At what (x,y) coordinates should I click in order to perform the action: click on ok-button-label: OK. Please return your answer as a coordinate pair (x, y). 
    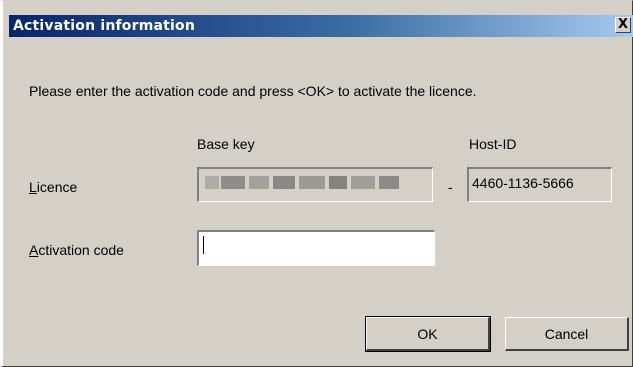
    Looking at the image, I should click on (427, 334).